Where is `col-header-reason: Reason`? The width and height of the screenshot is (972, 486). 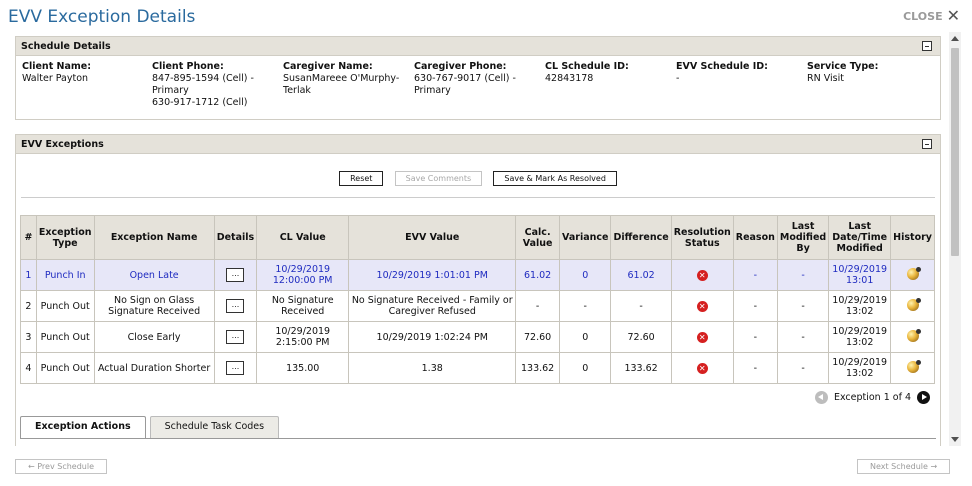 col-header-reason: Reason is located at coordinates (755, 237).